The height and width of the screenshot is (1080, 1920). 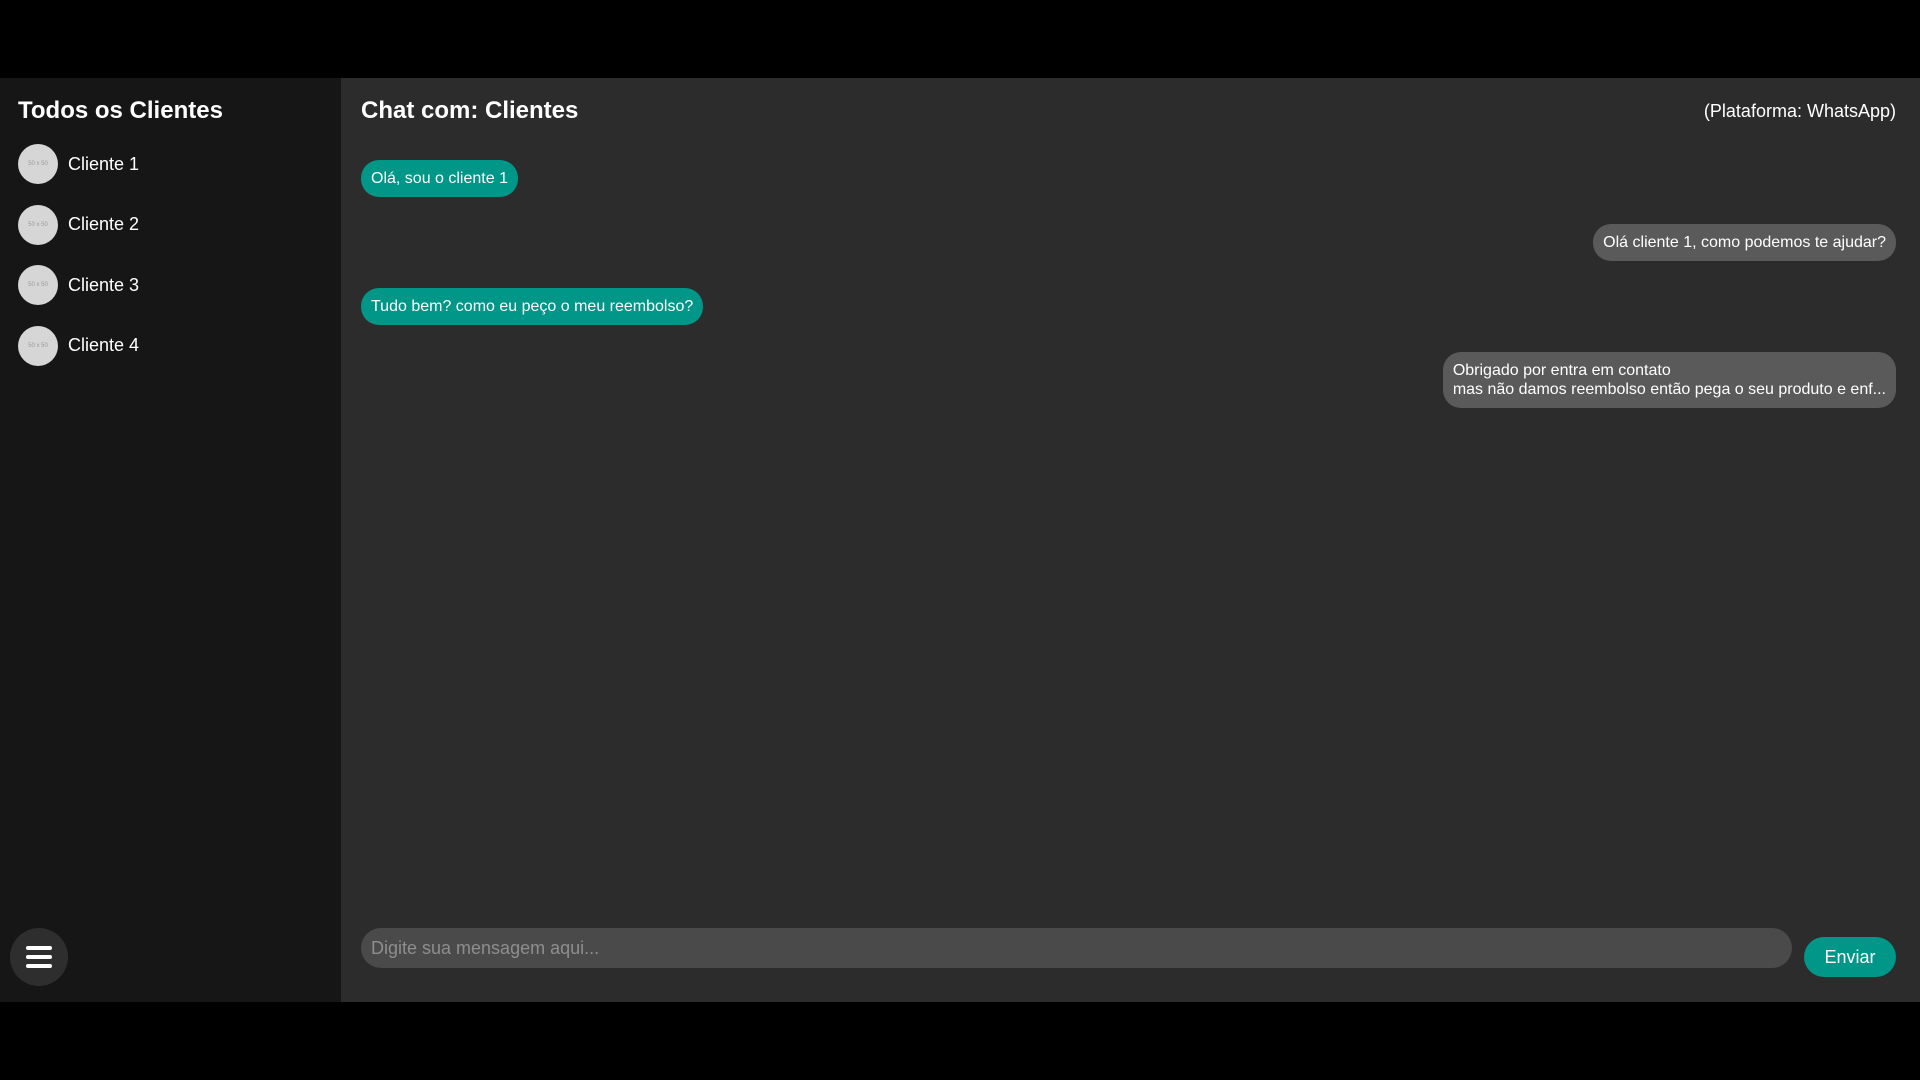 What do you see at coordinates (104, 163) in the screenshot?
I see `client-name: Cliente 1` at bounding box center [104, 163].